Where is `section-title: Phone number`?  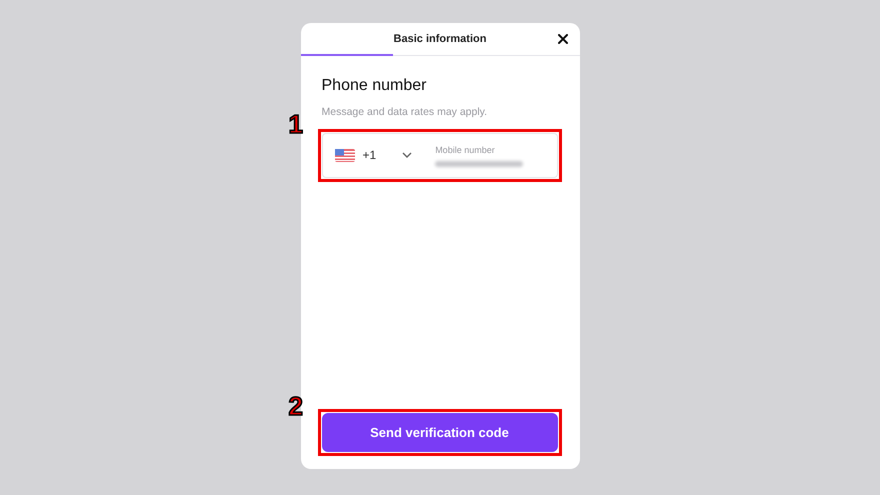
section-title: Phone number is located at coordinates (375, 86).